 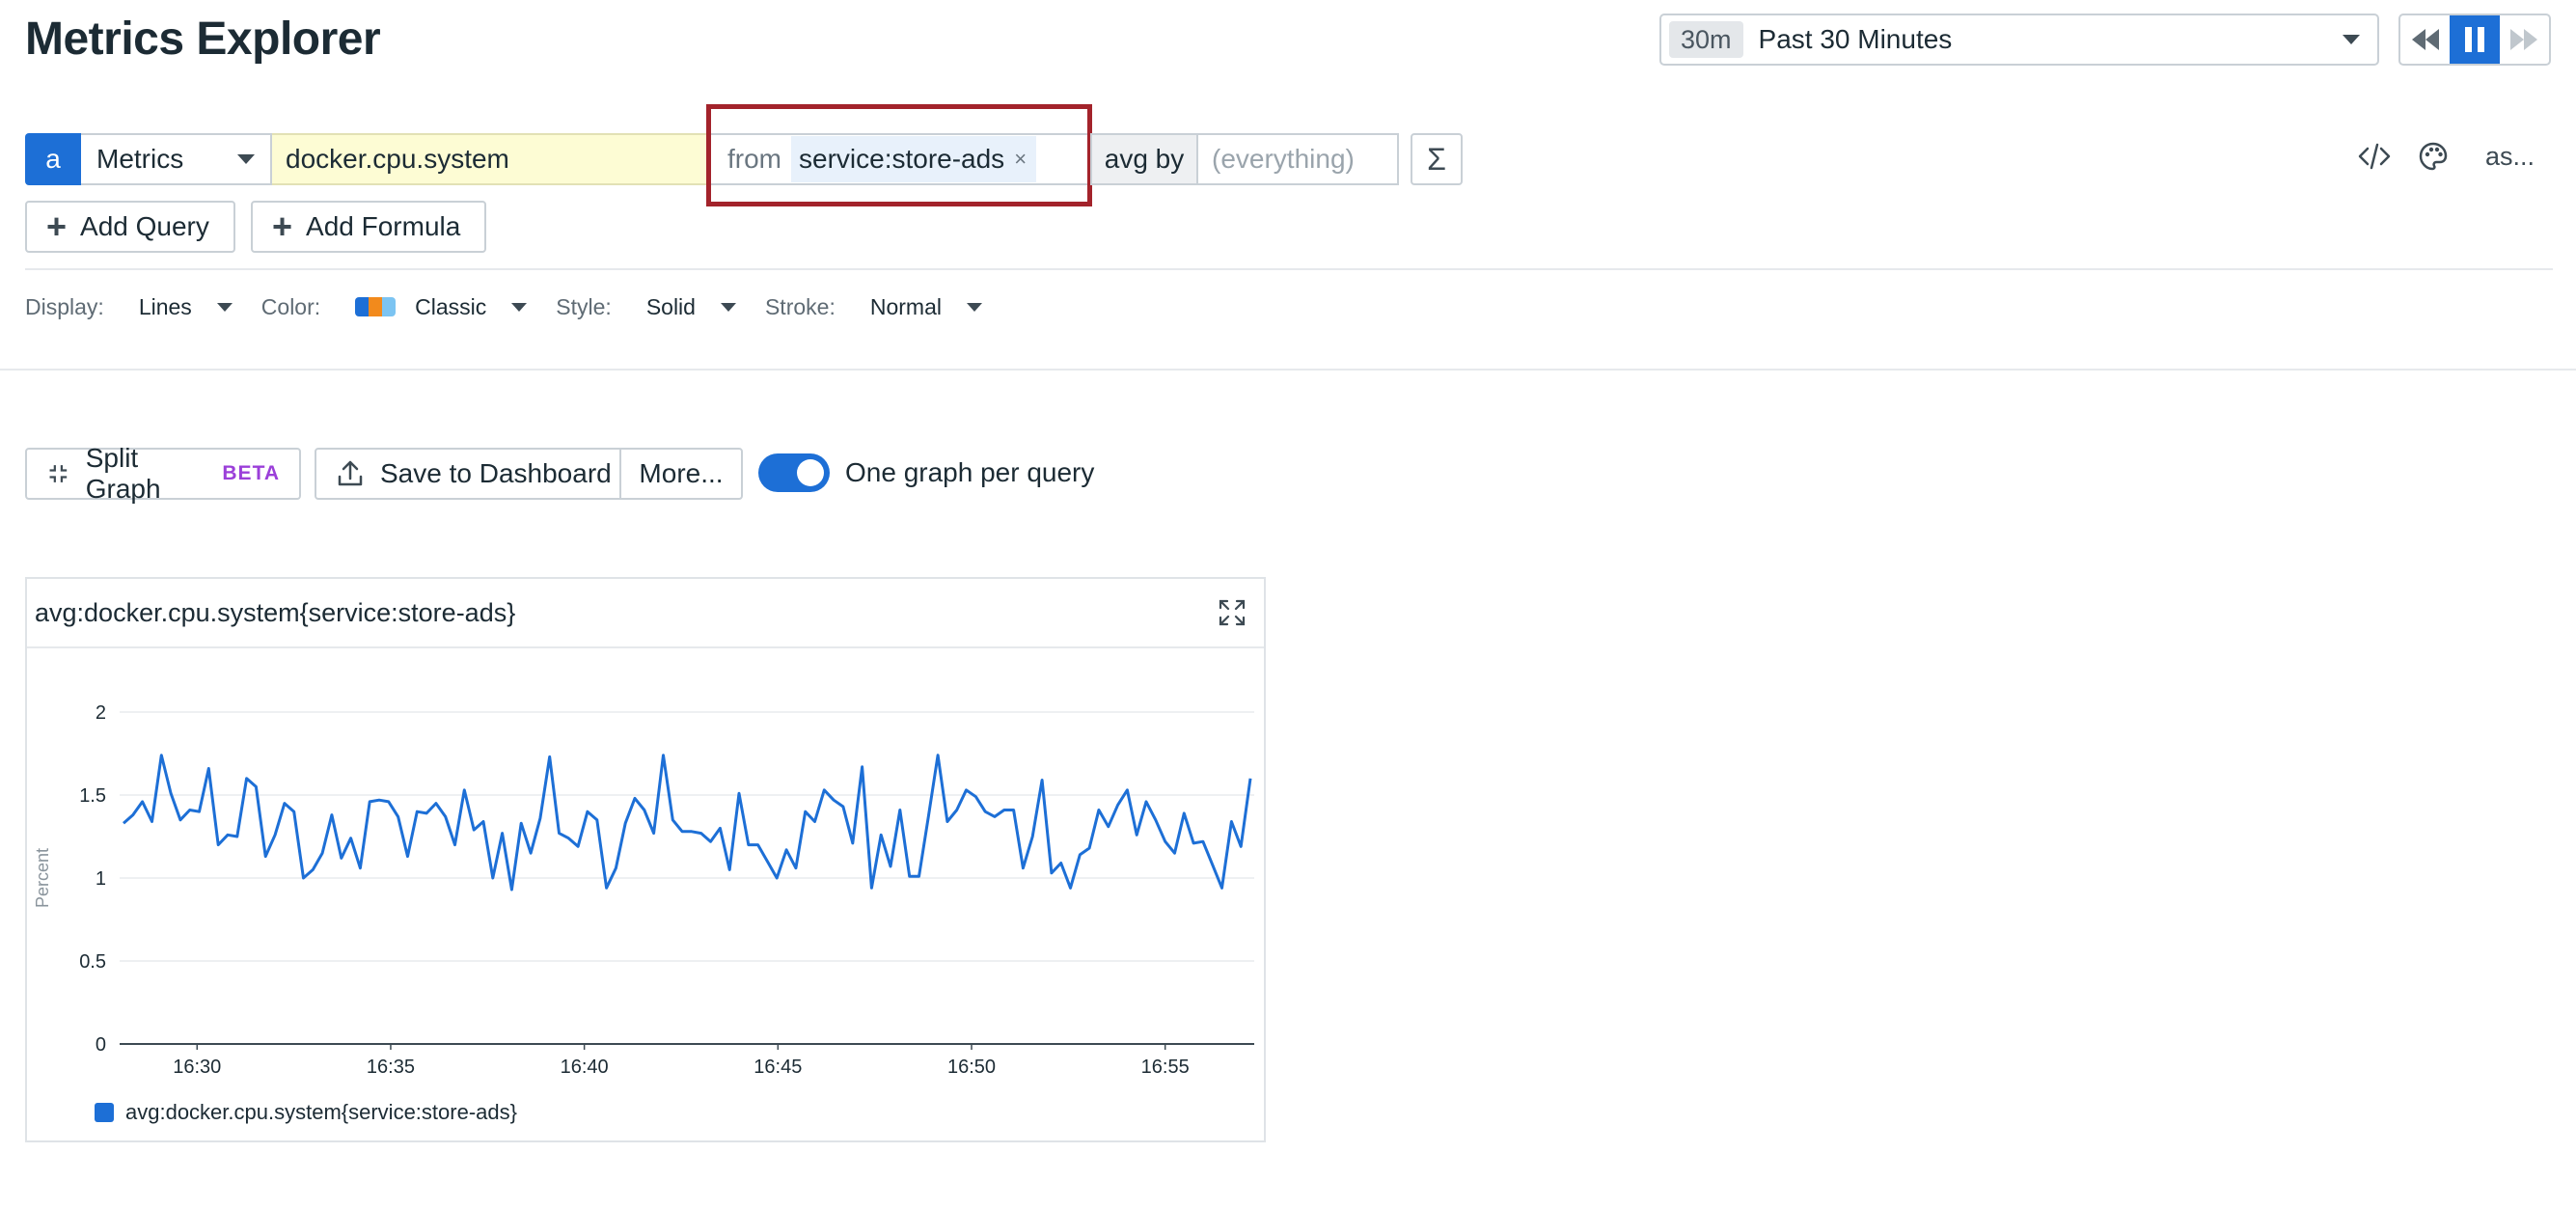 I want to click on upload-icon, so click(x=350, y=473).